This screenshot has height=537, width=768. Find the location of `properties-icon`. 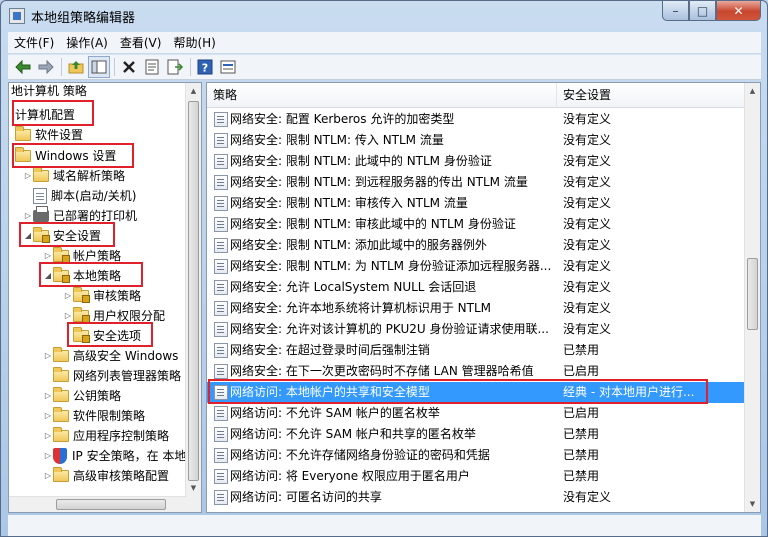

properties-icon is located at coordinates (152, 67).